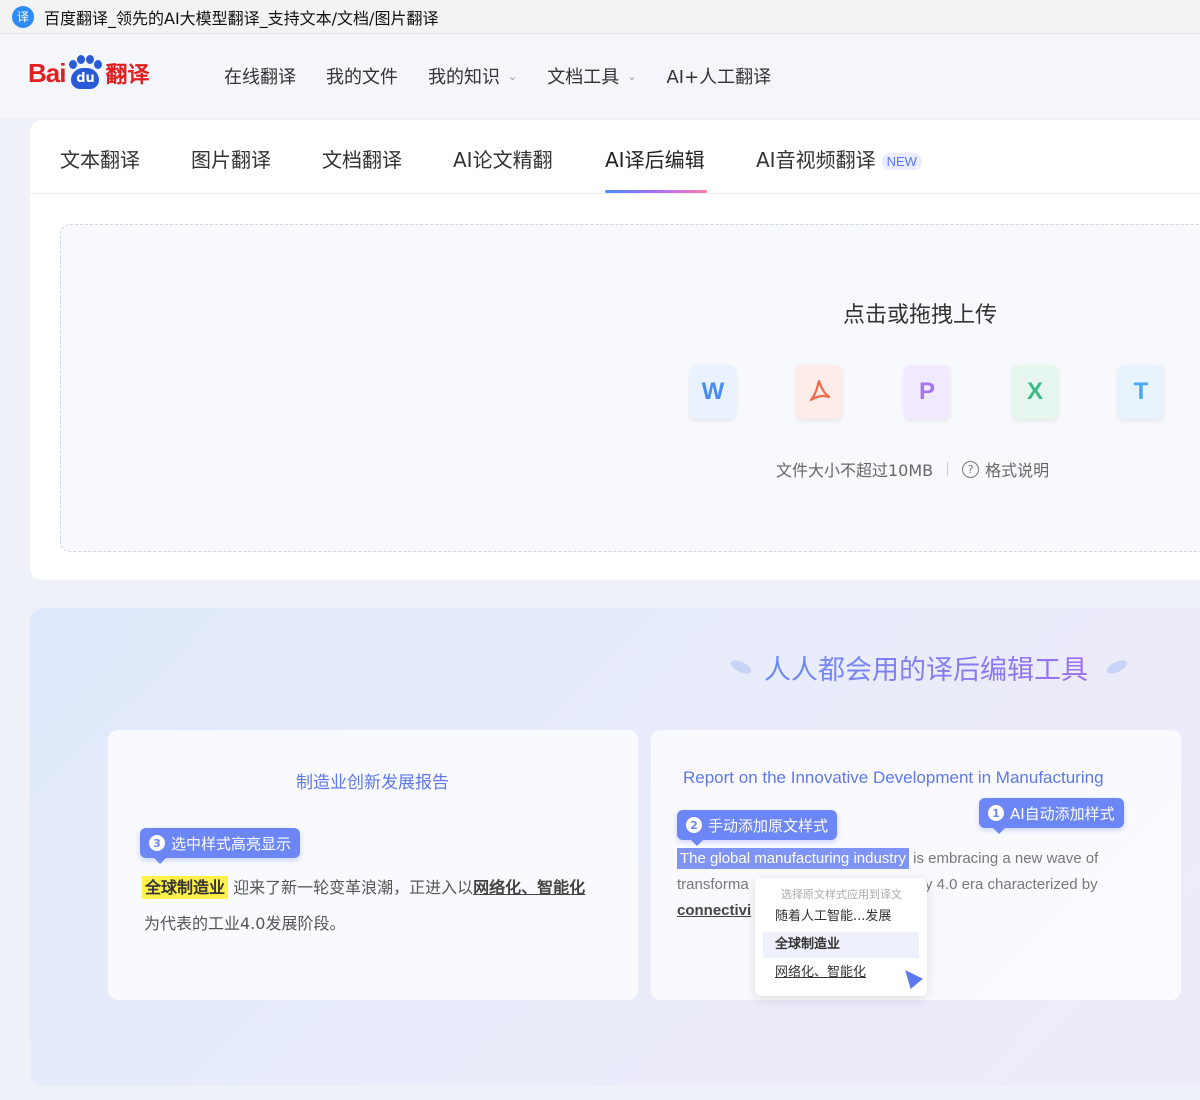 This screenshot has height=1100, width=1200. I want to click on word-icon: W, so click(713, 392).